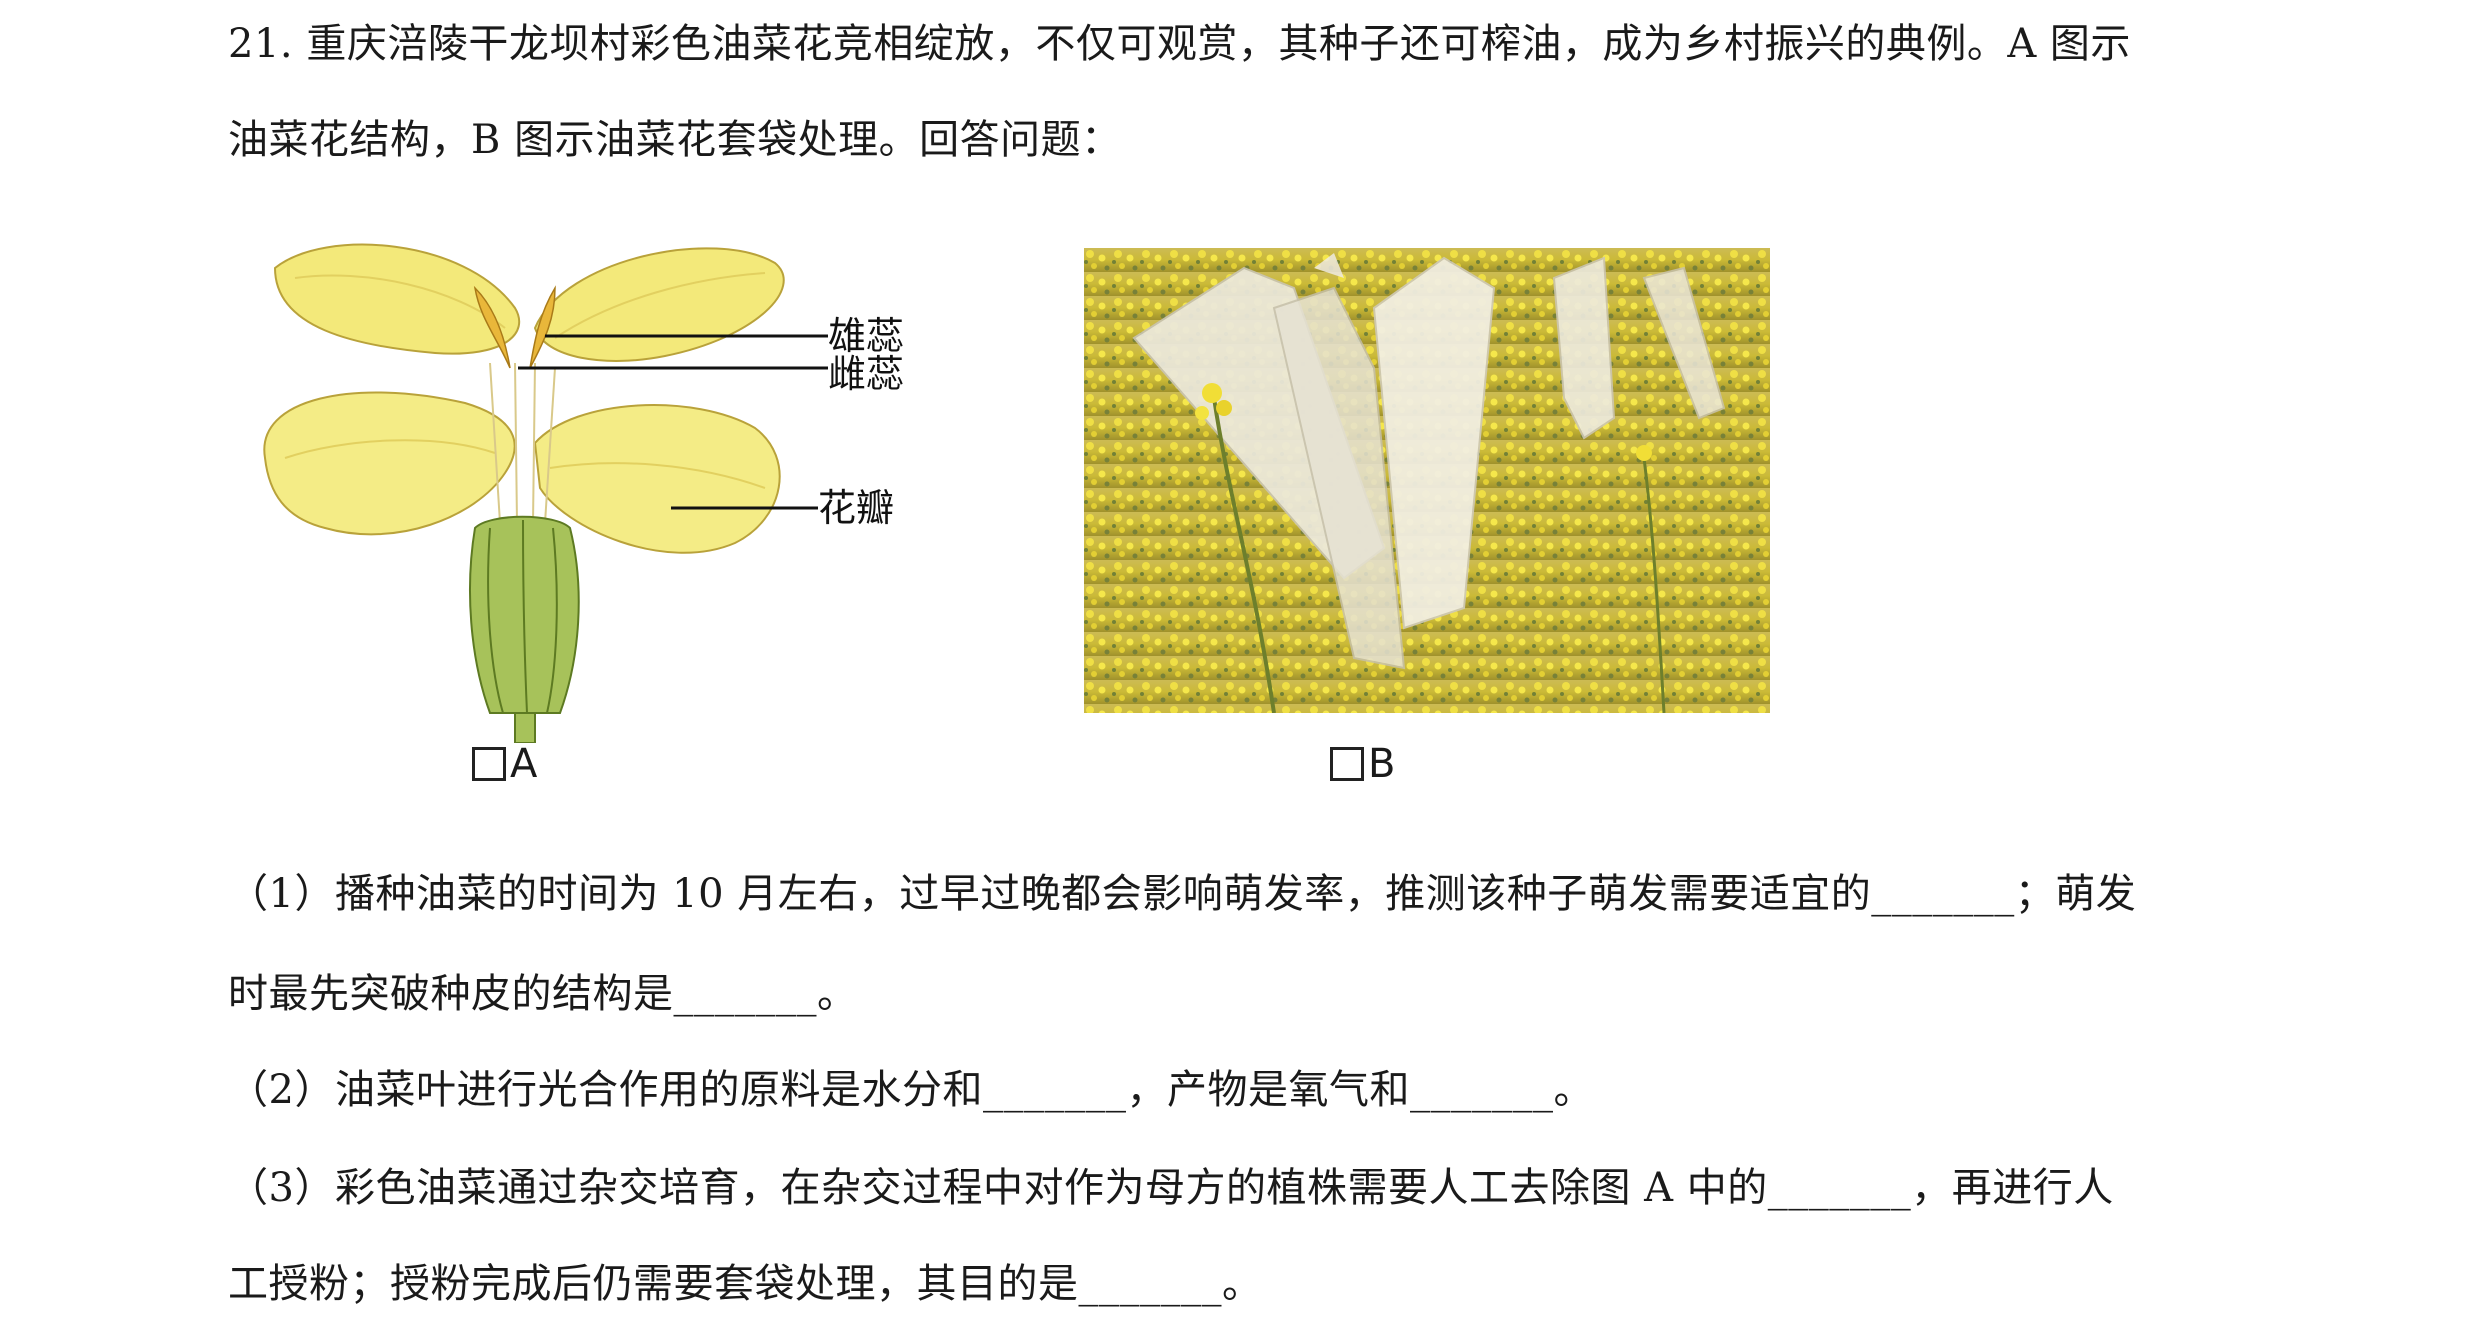 The image size is (2480, 1321). I want to click on figure-a-caption: A, so click(504, 764).